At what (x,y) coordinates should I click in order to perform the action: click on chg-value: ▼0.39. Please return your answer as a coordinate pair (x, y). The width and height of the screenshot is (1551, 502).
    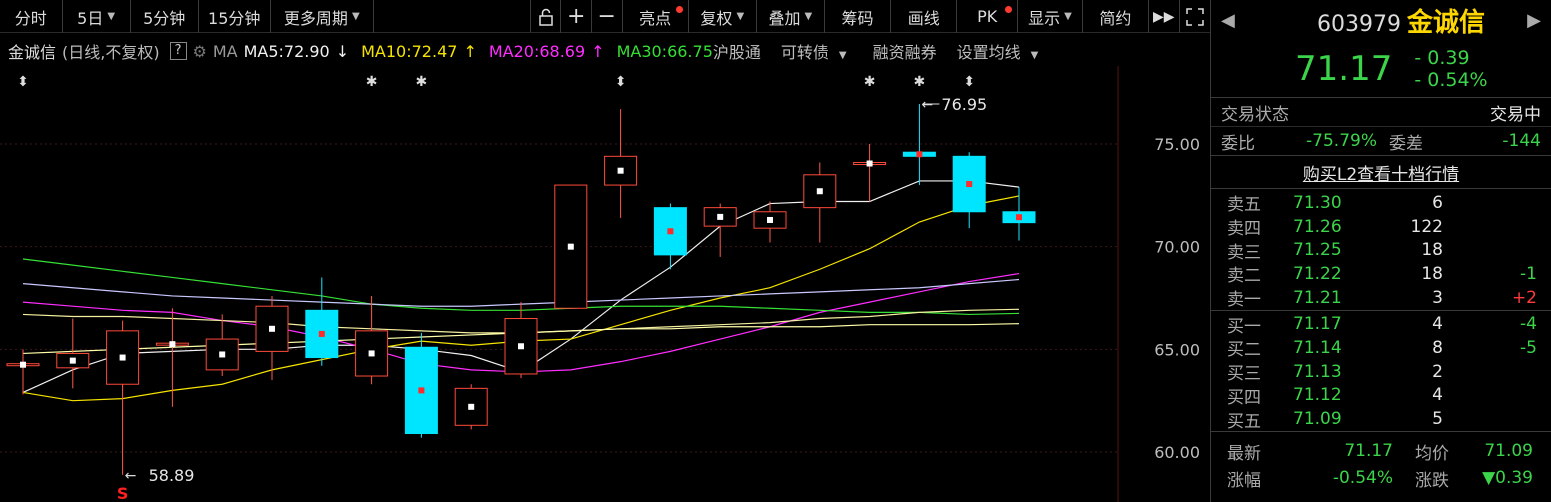
    Looking at the image, I should click on (1507, 478).